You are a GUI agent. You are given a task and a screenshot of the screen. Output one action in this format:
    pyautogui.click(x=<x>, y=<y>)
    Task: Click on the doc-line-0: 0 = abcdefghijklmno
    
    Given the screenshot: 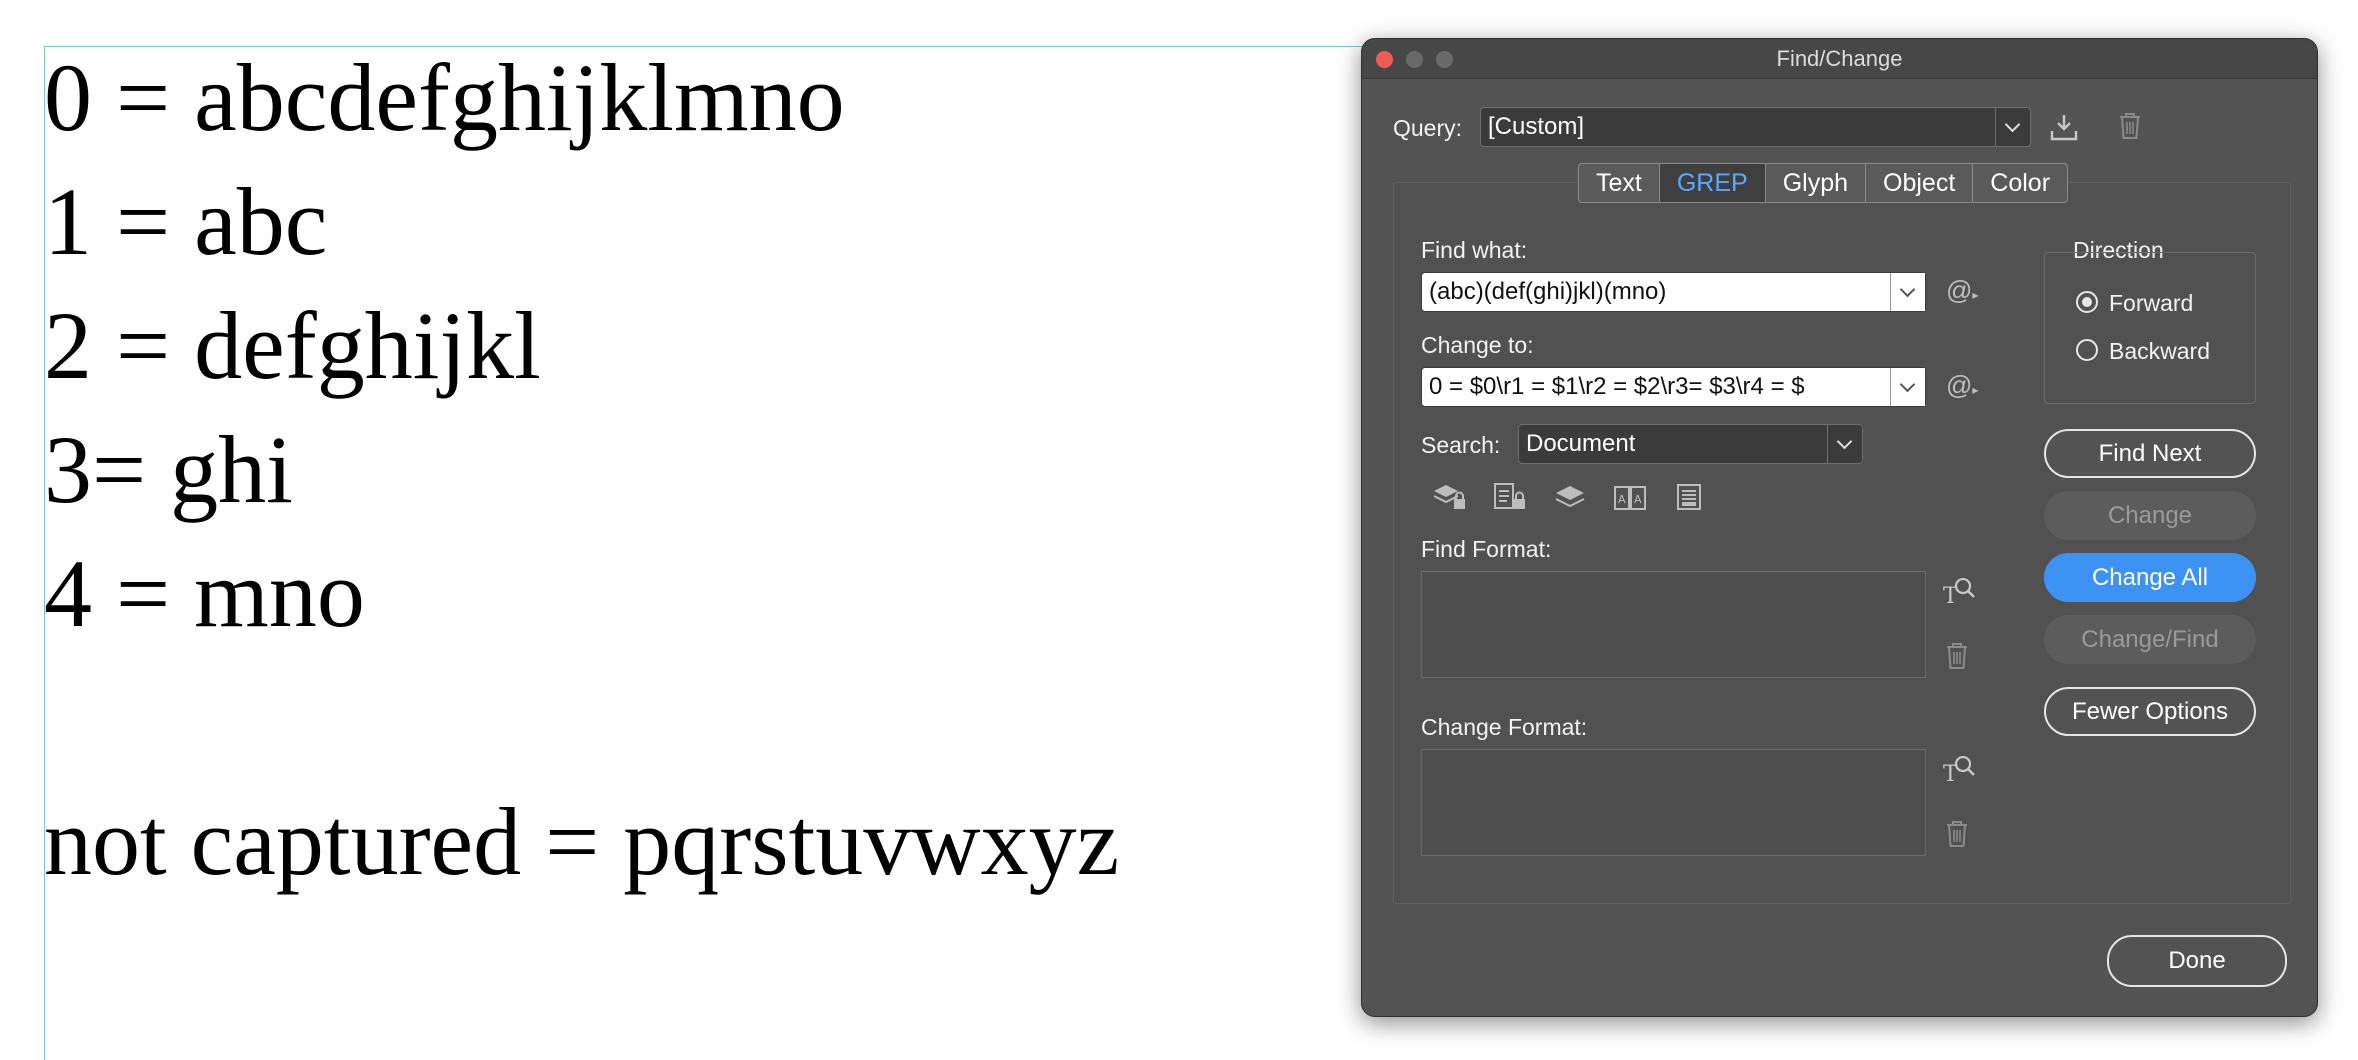 What is the action you would take?
    pyautogui.click(x=444, y=97)
    